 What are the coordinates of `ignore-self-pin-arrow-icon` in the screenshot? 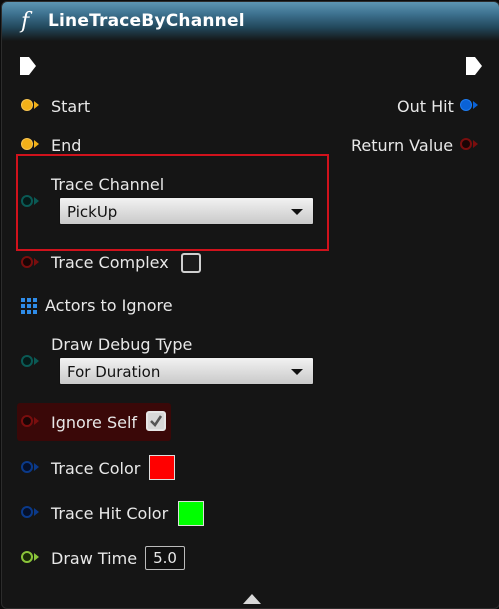 It's located at (36, 421).